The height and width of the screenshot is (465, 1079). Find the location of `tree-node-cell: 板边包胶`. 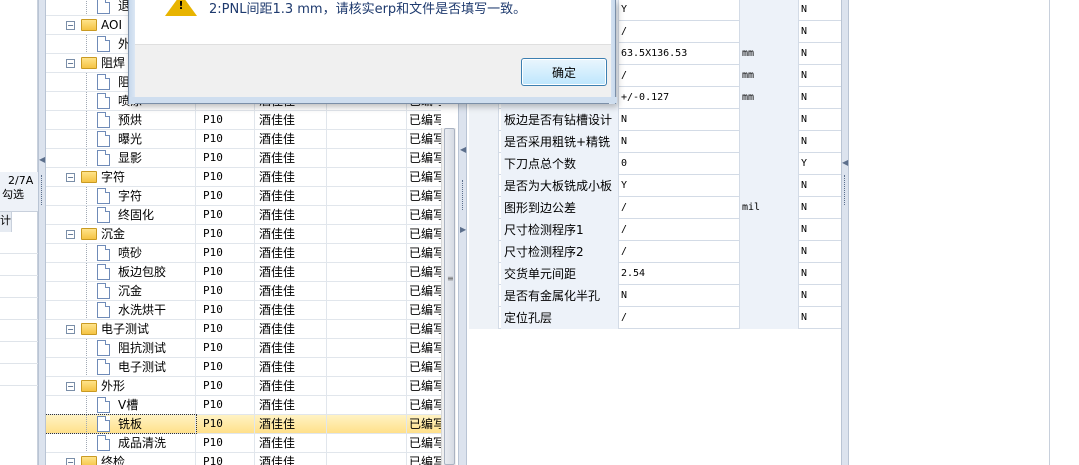

tree-node-cell: 板边包胶 is located at coordinates (121, 272).